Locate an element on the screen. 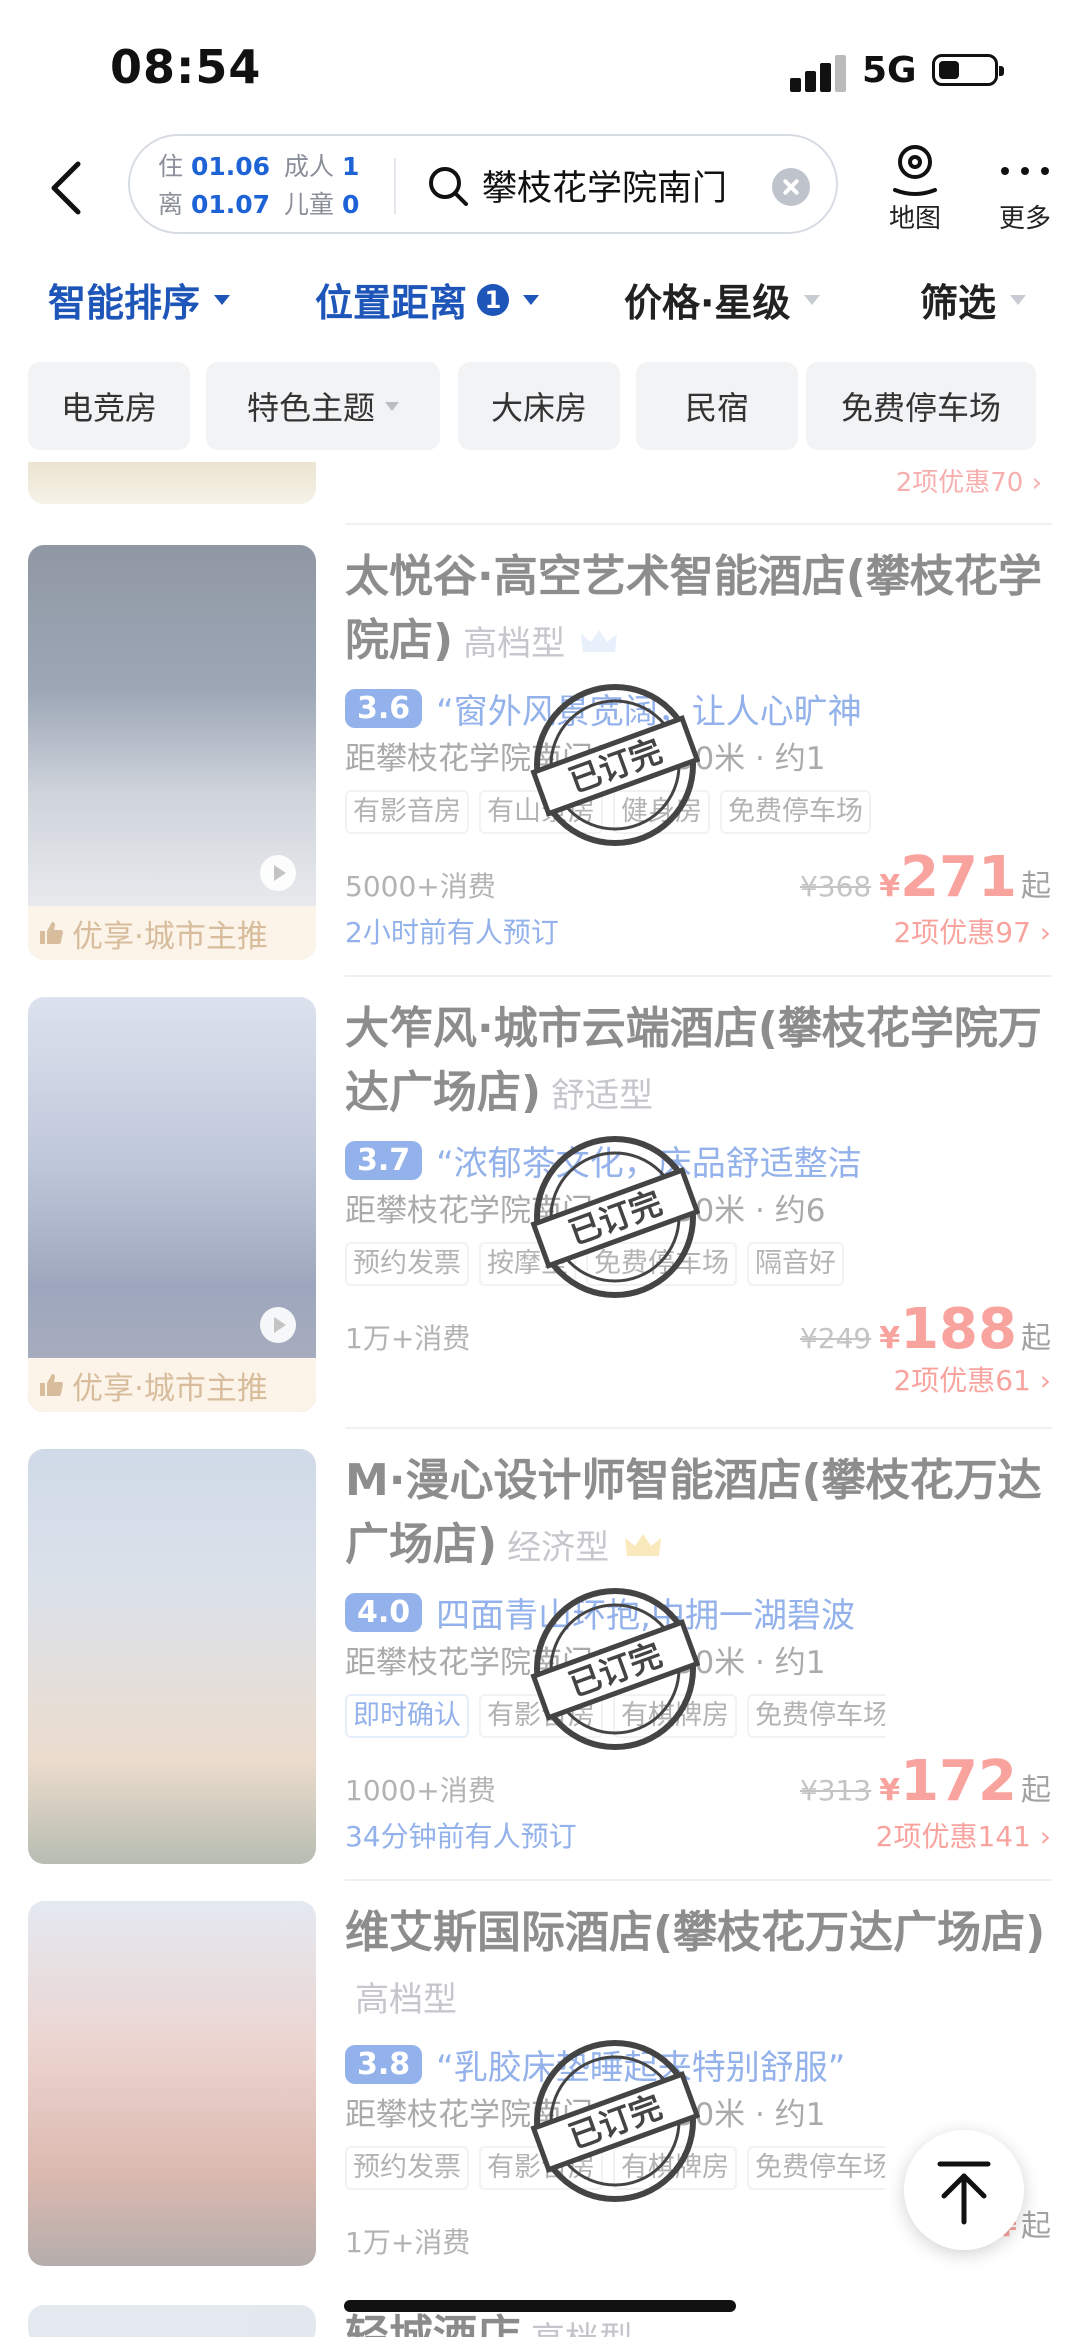  rating-score: 4.0 is located at coordinates (384, 1612).